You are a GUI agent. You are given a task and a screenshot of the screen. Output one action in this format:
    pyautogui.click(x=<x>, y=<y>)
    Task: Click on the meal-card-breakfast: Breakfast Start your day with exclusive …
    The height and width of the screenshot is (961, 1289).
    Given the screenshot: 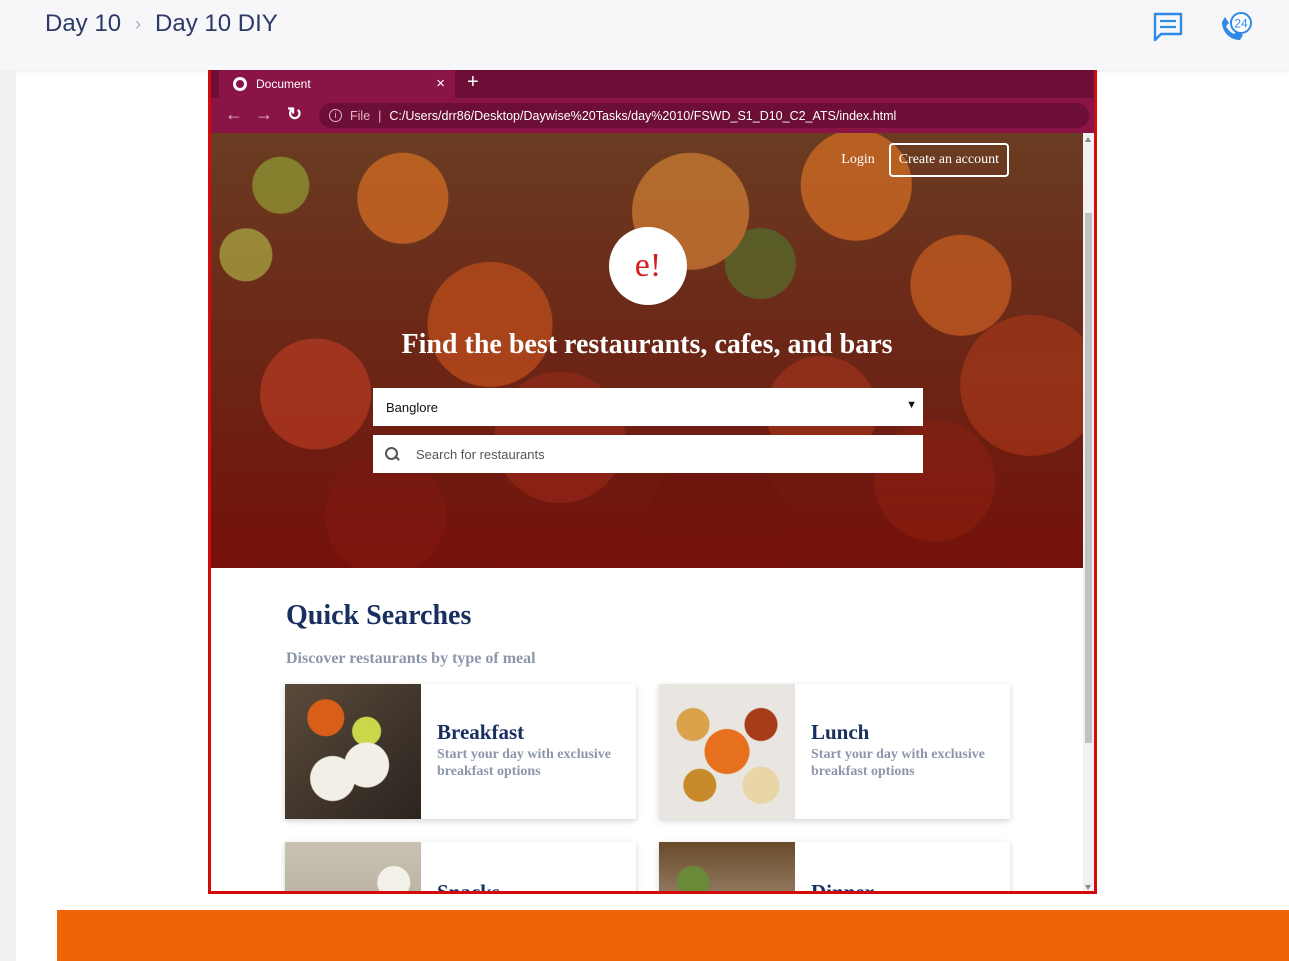 What is the action you would take?
    pyautogui.click(x=460, y=751)
    